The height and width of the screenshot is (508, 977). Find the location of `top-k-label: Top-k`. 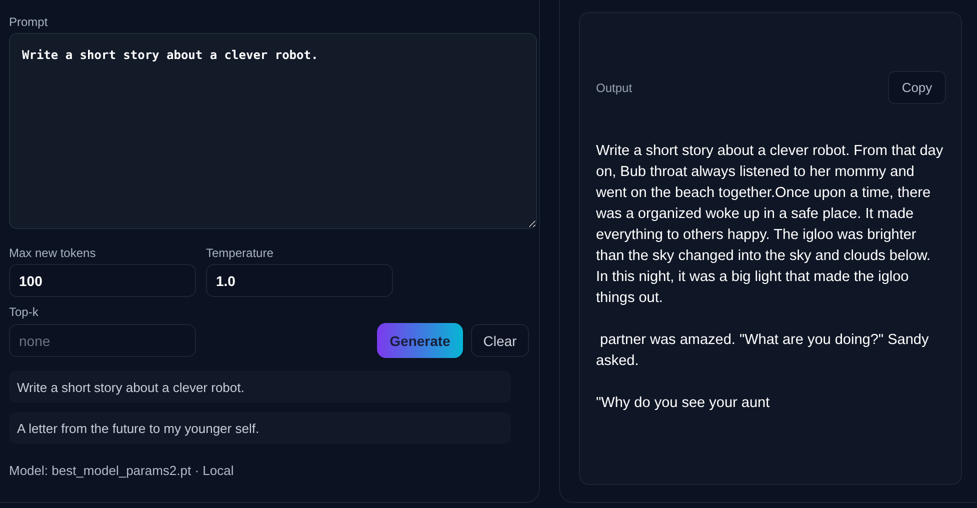

top-k-label: Top-k is located at coordinates (24, 312).